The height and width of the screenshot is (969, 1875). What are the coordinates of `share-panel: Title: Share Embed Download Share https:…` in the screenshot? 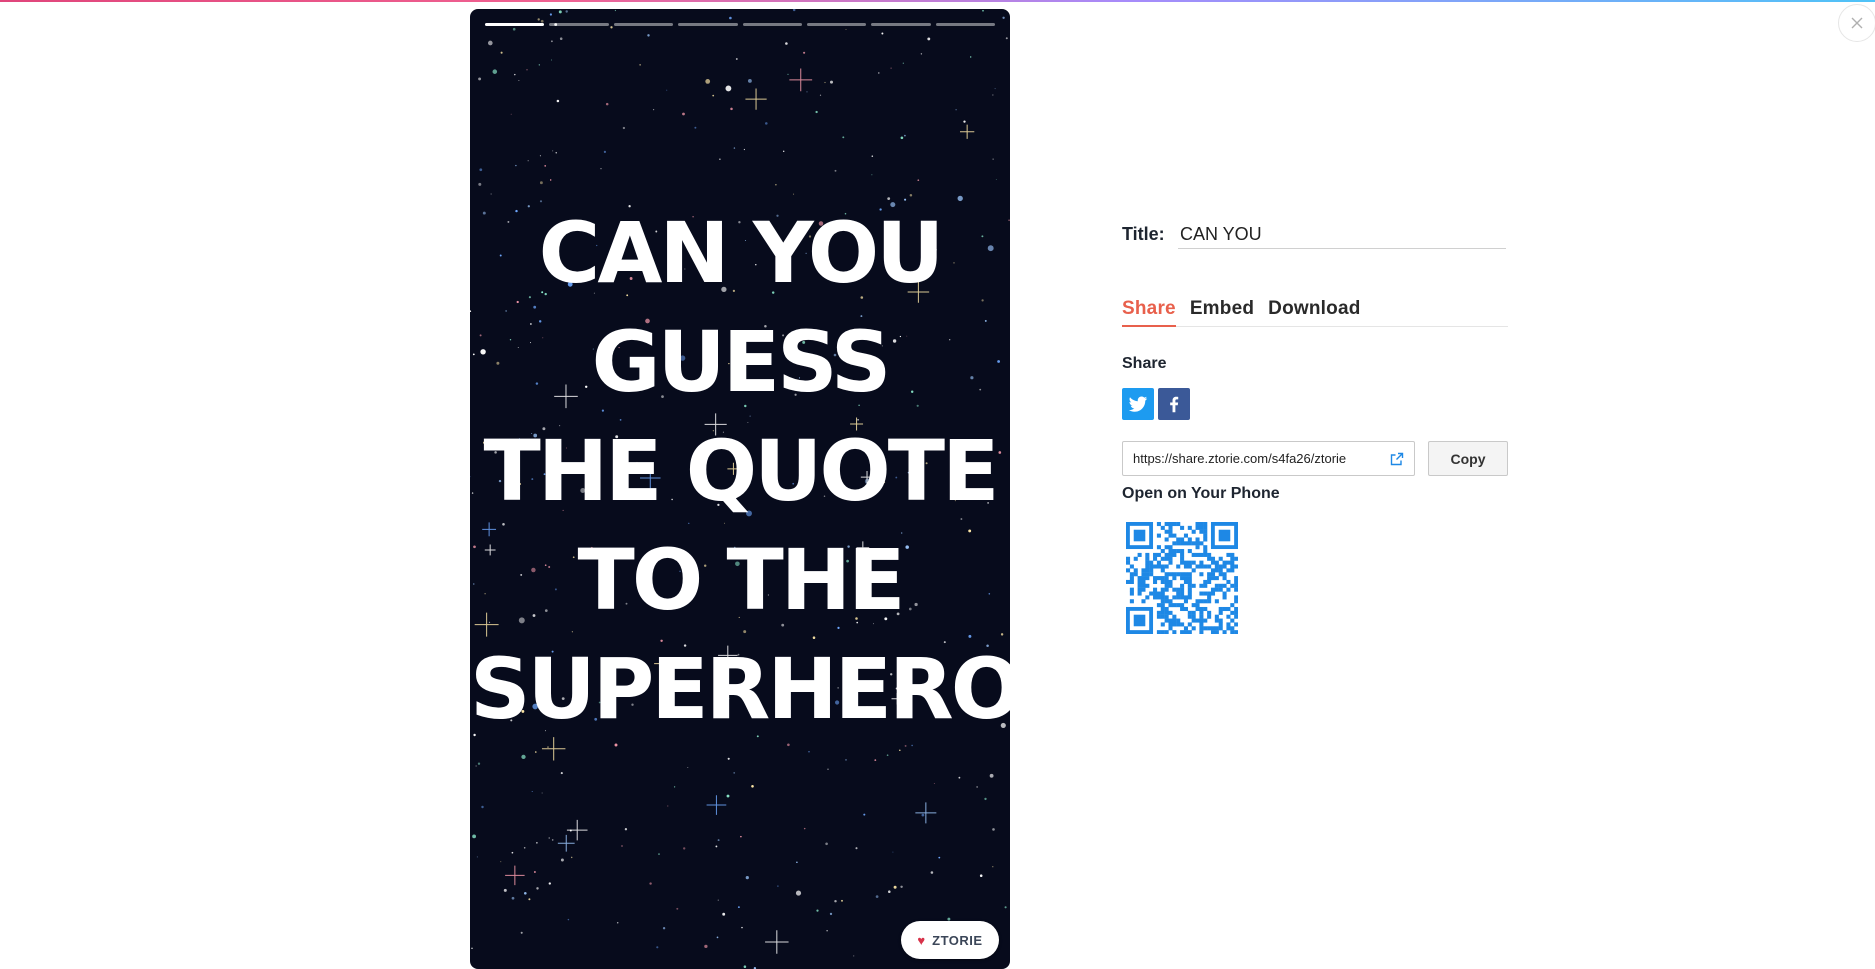 It's located at (1317, 427).